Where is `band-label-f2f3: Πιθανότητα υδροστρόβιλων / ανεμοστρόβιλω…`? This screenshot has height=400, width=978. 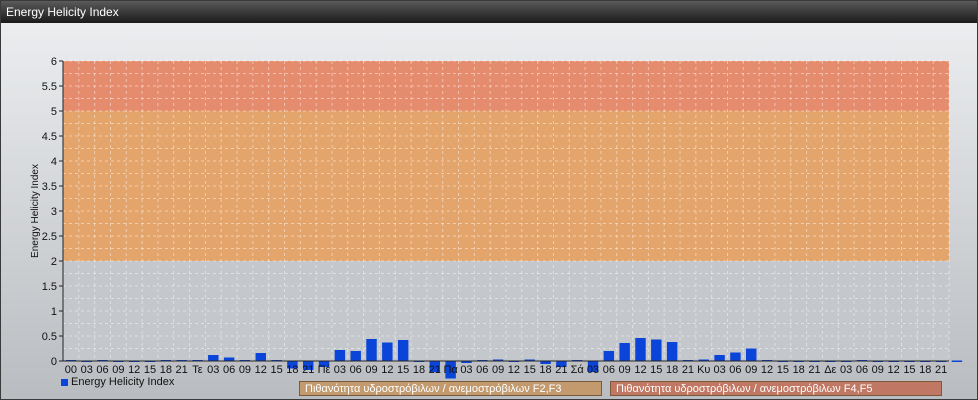 band-label-f2f3: Πιθανότητα υδροστρόβιλων / ανεμοστρόβιλω… is located at coordinates (450, 388).